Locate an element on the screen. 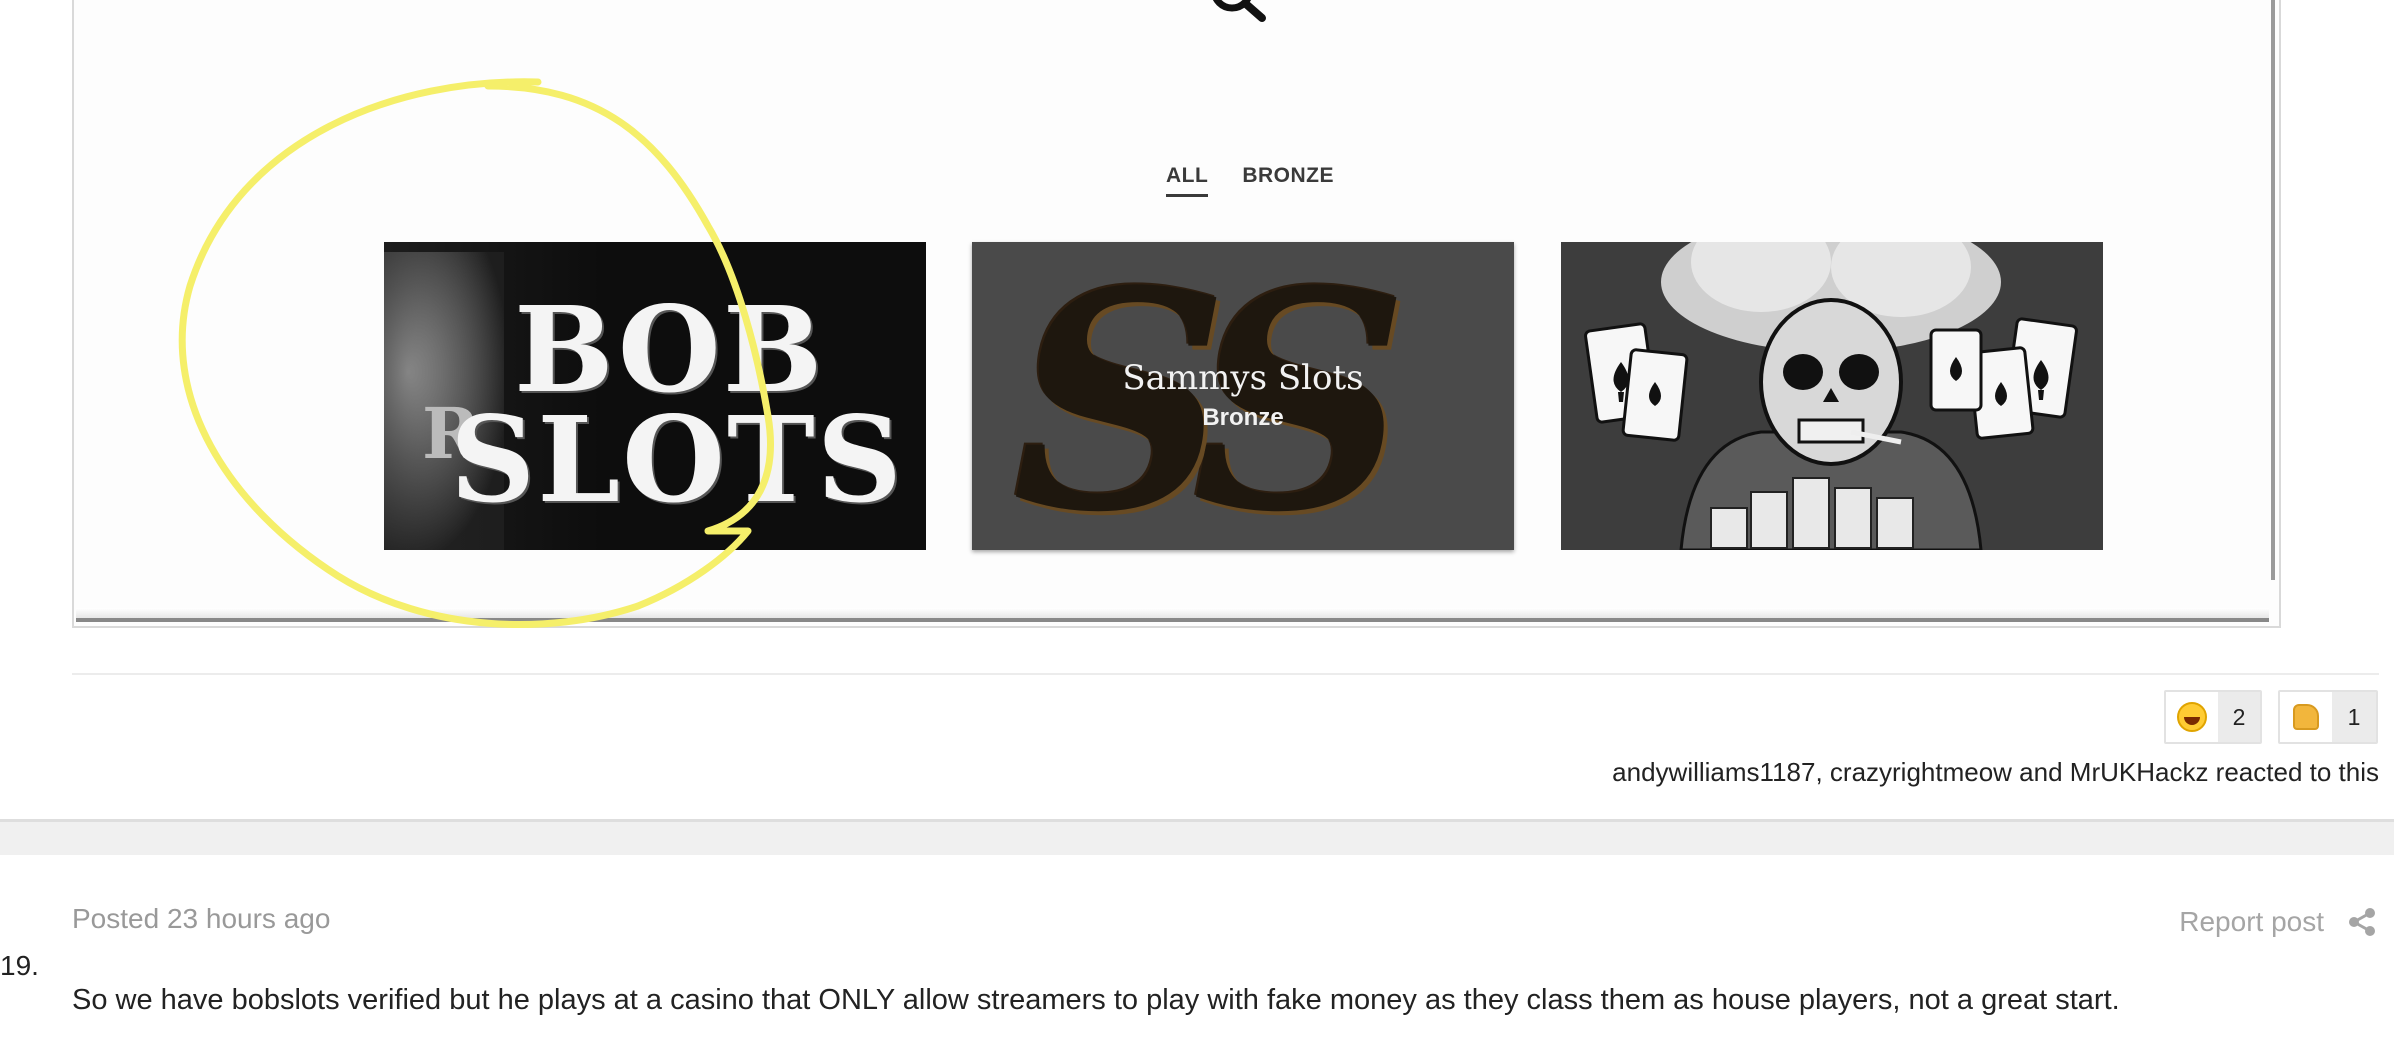 The height and width of the screenshot is (1064, 2394). card-tier: Bronze is located at coordinates (1243, 417).